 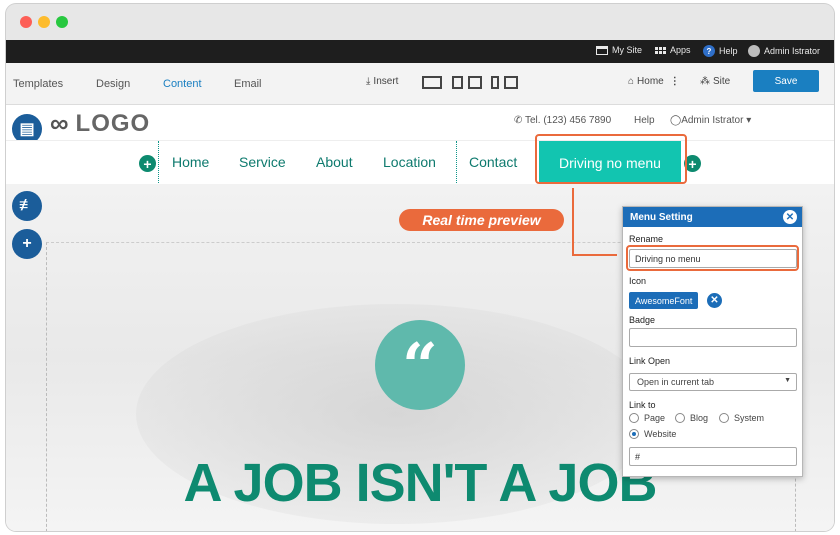 I want to click on save-button: Save, so click(x=786, y=81).